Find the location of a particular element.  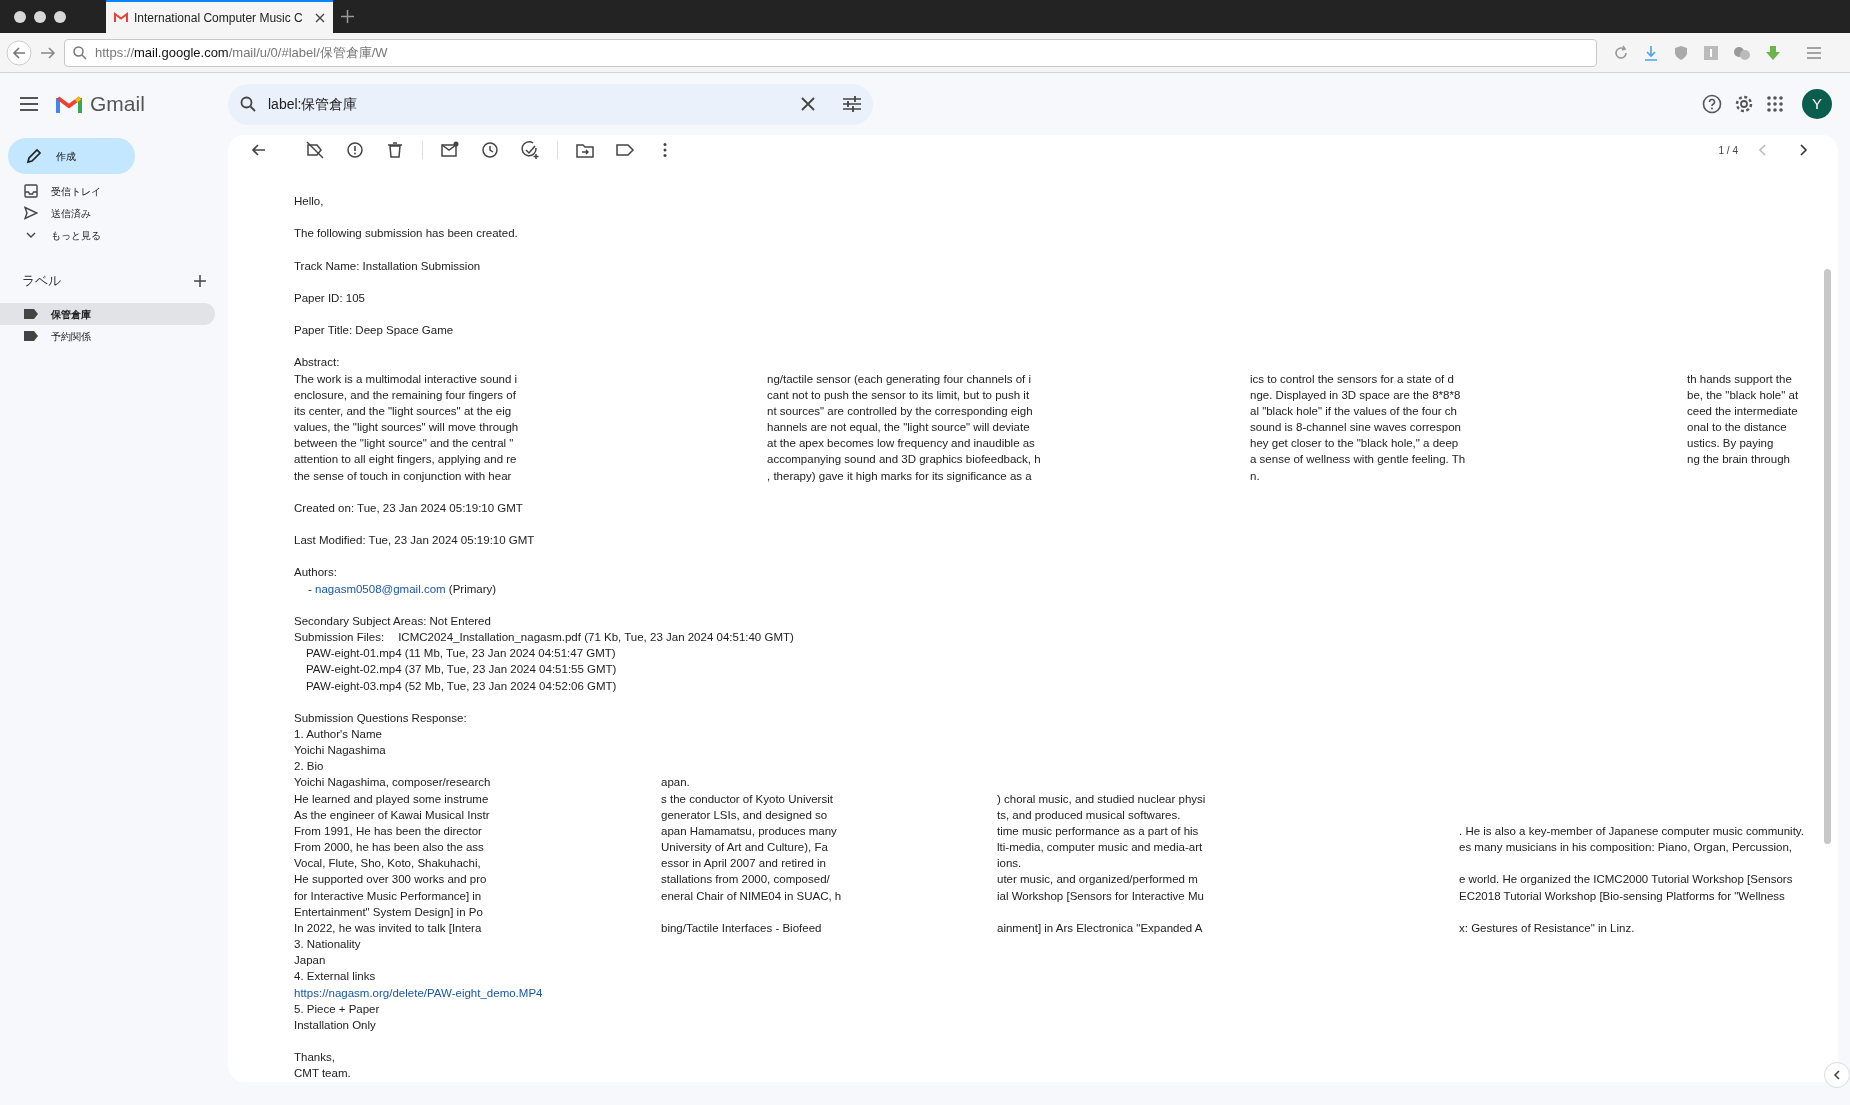

check-plus-icon is located at coordinates (530, 150).